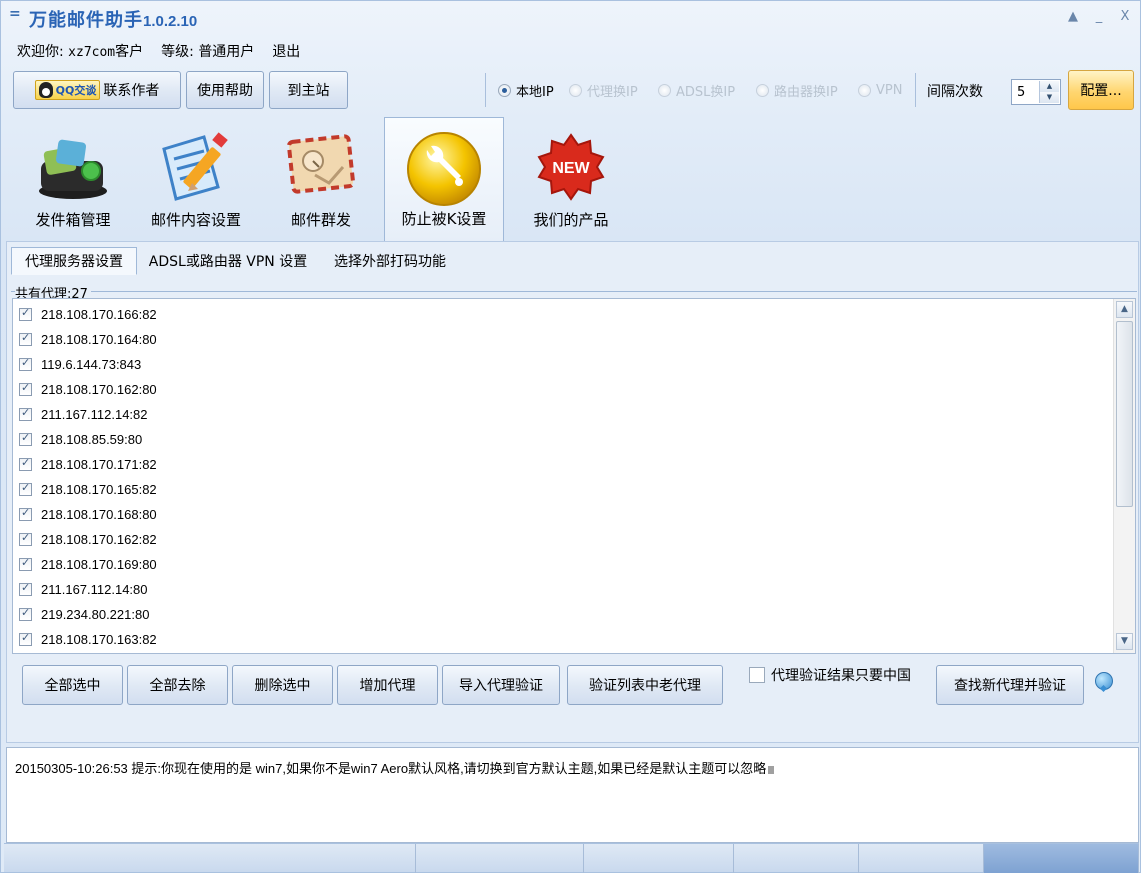 The height and width of the screenshot is (873, 1141). Describe the element at coordinates (158, 51) in the screenshot. I see `welcome-bar: 欢迎你: xz7com客户 等级: 普通用户 退出` at that location.